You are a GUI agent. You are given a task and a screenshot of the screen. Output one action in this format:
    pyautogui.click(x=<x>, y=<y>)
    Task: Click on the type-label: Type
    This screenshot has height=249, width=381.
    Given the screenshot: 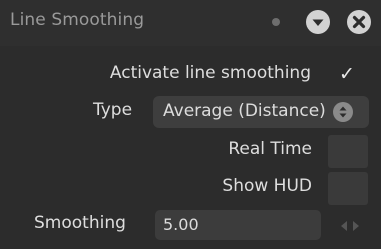 What is the action you would take?
    pyautogui.click(x=113, y=110)
    